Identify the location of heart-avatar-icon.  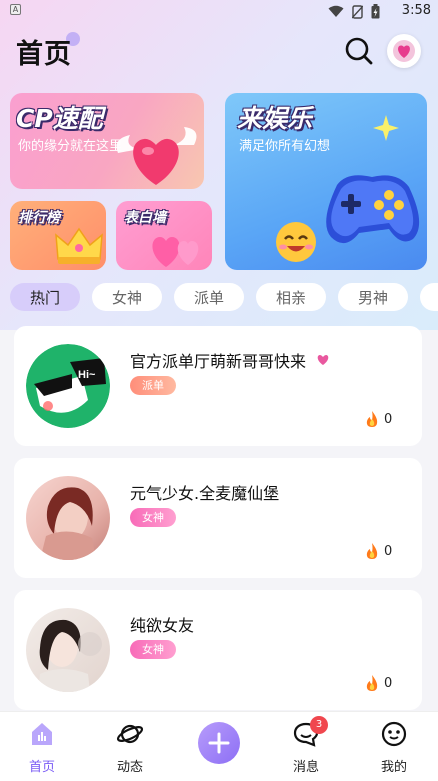
(404, 51).